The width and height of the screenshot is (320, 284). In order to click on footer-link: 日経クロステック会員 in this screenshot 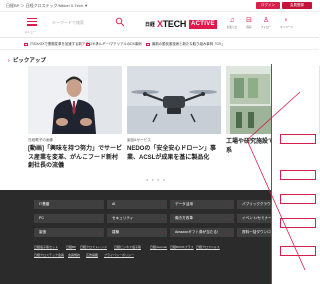, I will do `click(49, 255)`.